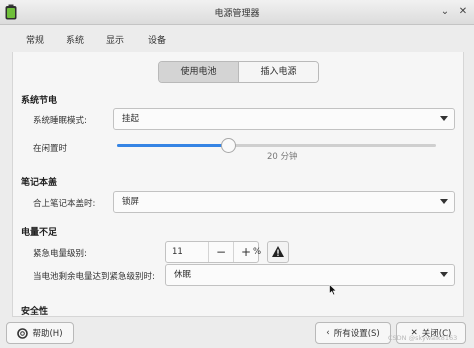 The width and height of the screenshot is (474, 348). I want to click on section-security: 安全性, so click(35, 312).